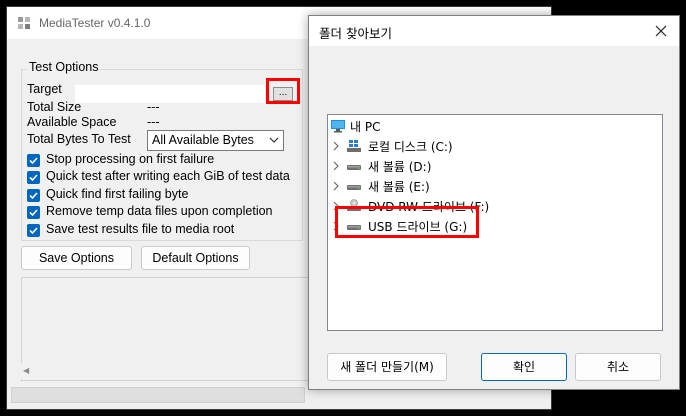 This screenshot has height=416, width=686. What do you see at coordinates (203, 140) in the screenshot?
I see `total-bytes-selected: All Available Bytes` at bounding box center [203, 140].